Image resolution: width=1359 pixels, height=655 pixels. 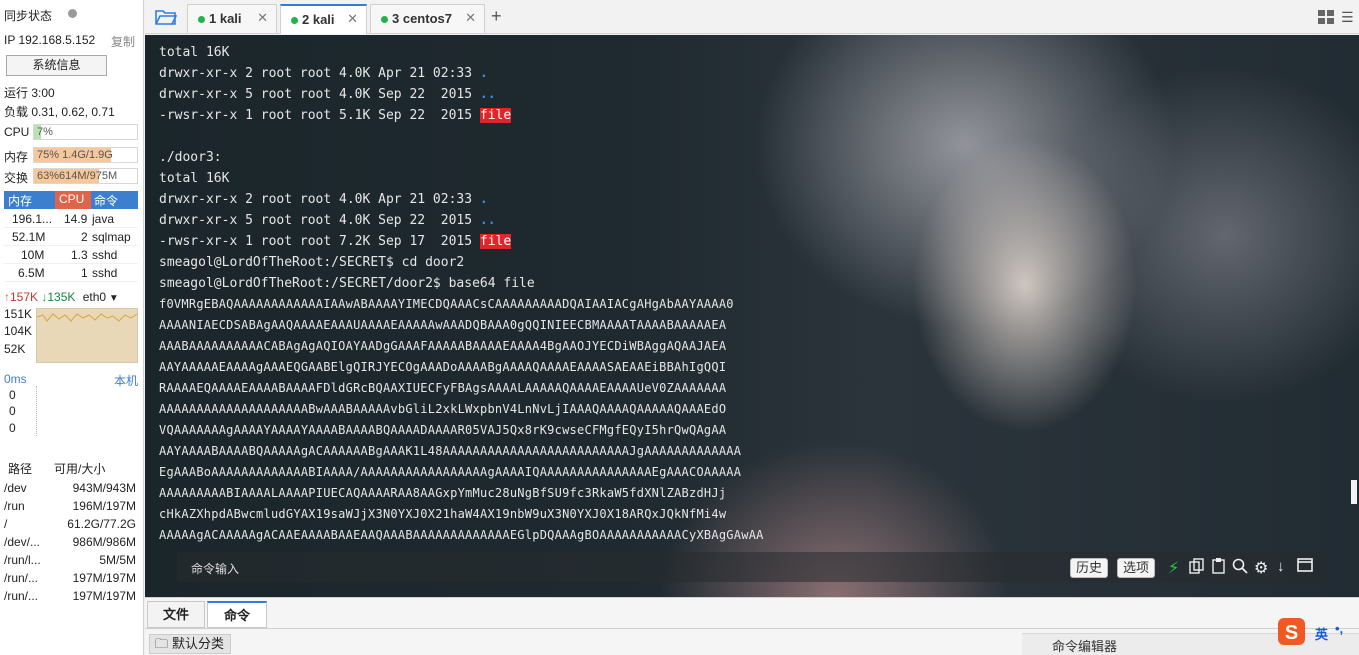 What do you see at coordinates (71, 508) in the screenshot?
I see `disk-row: /run 196M/197M` at bounding box center [71, 508].